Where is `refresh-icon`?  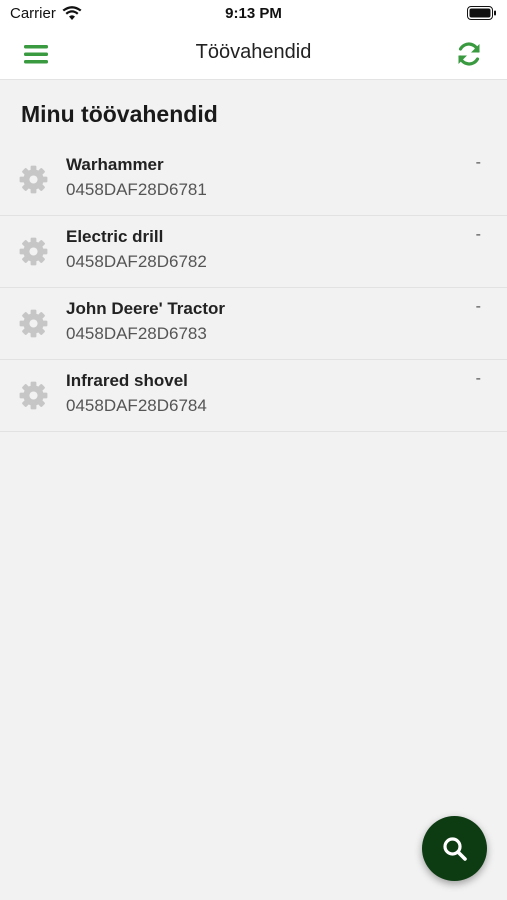 refresh-icon is located at coordinates (469, 54).